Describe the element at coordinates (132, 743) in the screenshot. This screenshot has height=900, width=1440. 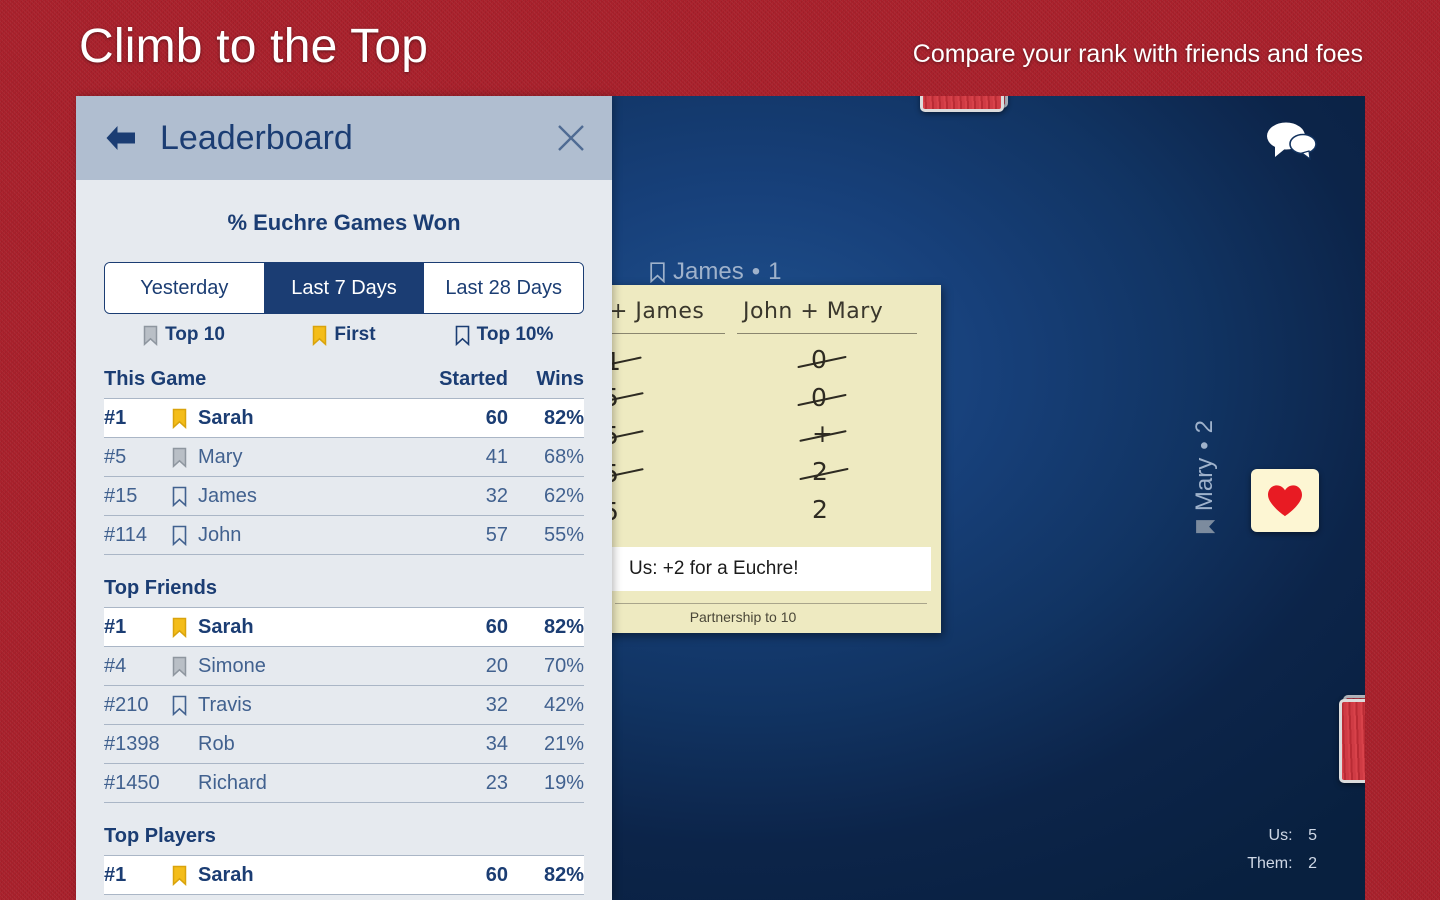
I see `row-rank: #1398` at that location.